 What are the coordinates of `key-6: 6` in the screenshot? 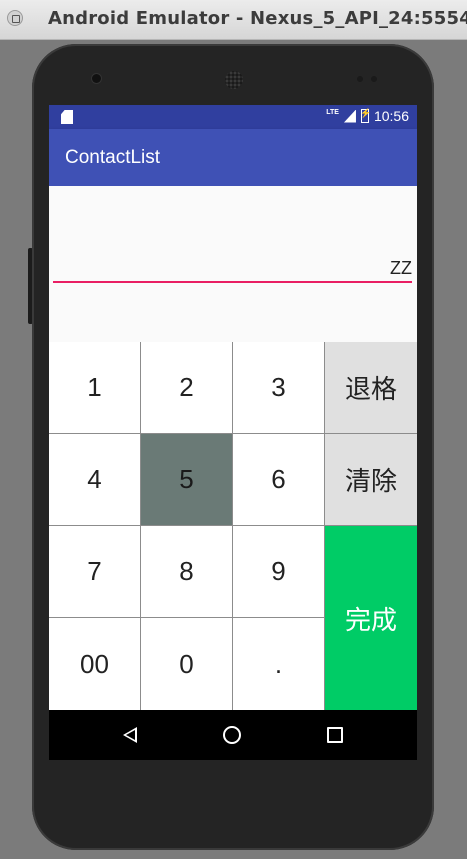 It's located at (279, 480).